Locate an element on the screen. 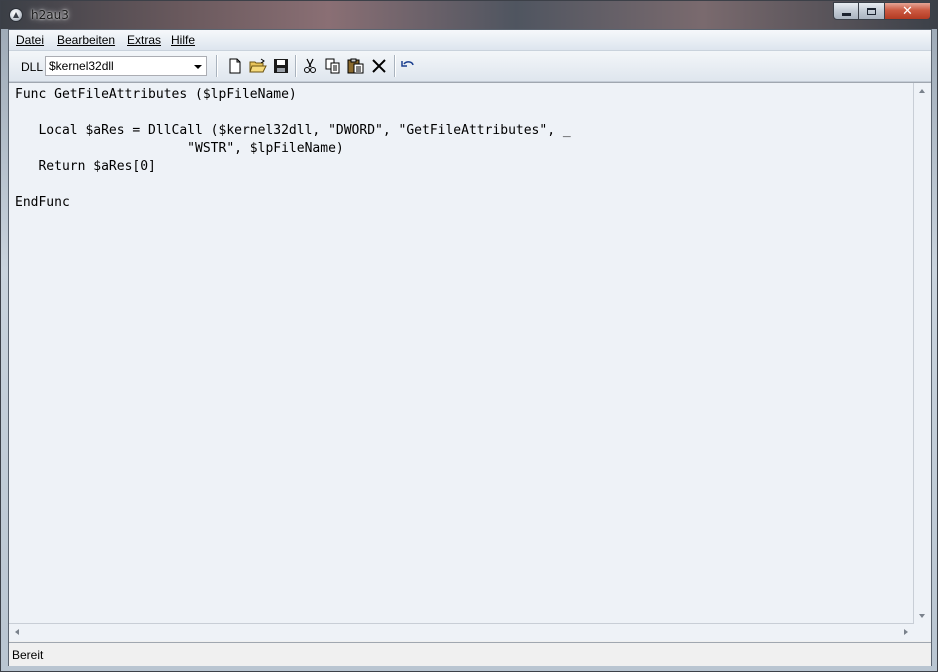  menu-hilfe: Hilfe is located at coordinates (183, 40).